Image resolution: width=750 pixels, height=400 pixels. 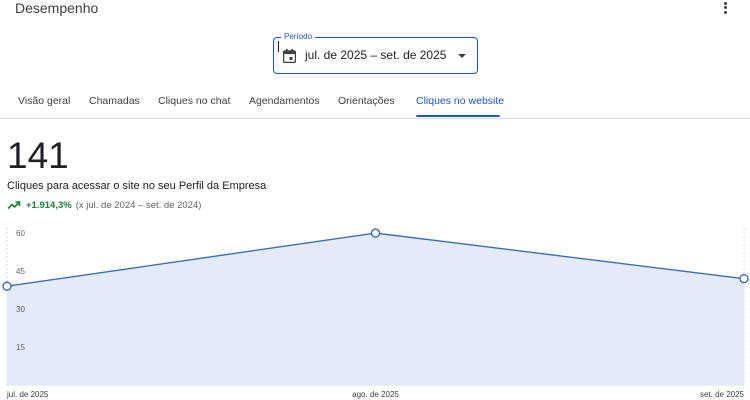 I want to click on tab-cliques-no-chat: Cliques no chat, so click(x=194, y=101).